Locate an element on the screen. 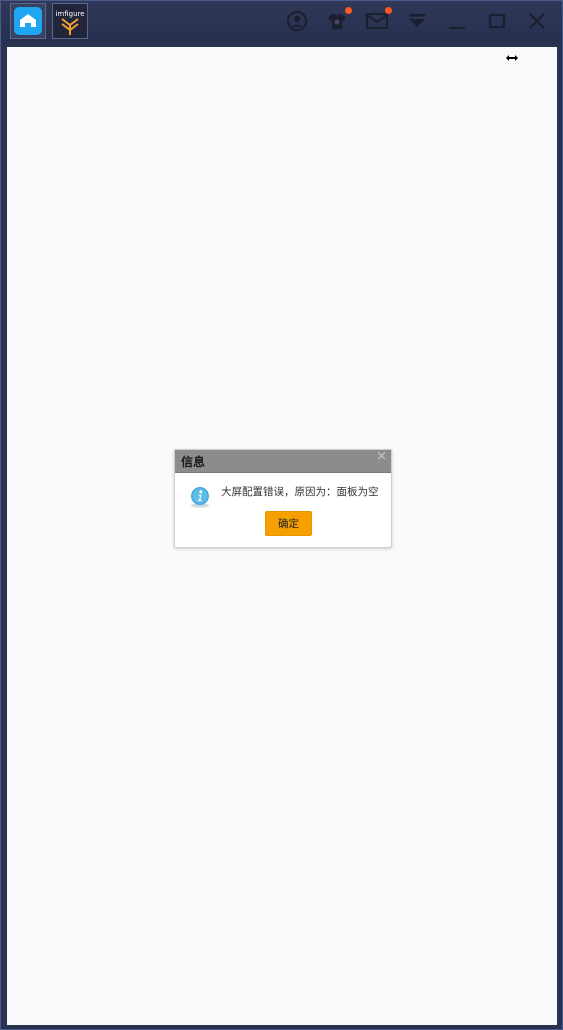  dropdown-menu-icon is located at coordinates (417, 21).